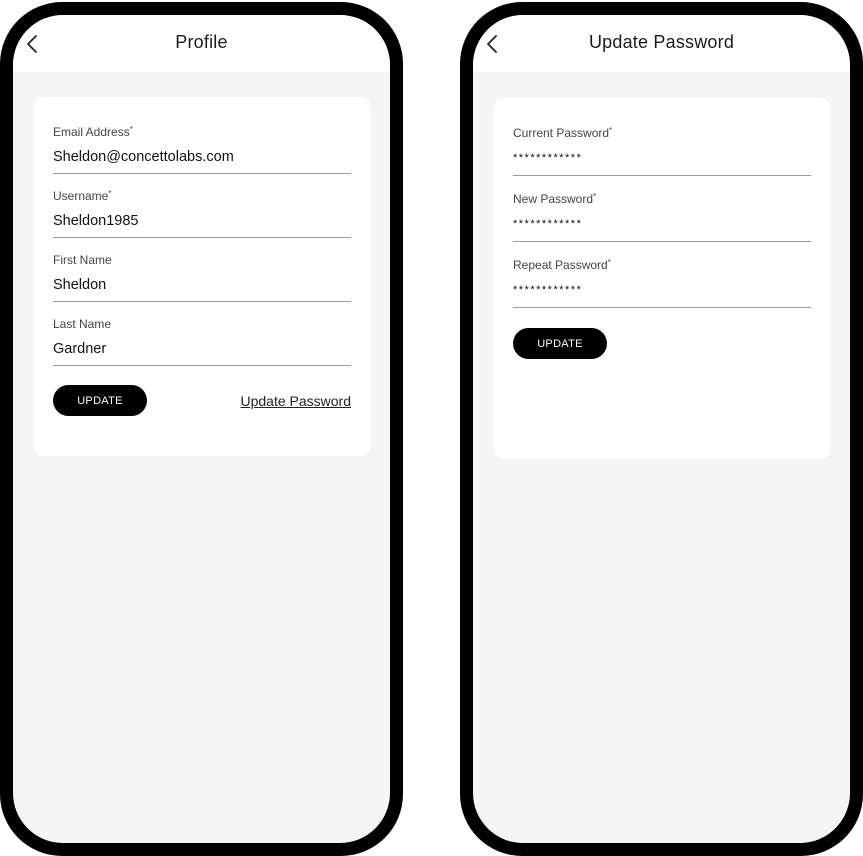 The width and height of the screenshot is (863, 856). I want to click on current-password-field, so click(662, 162).